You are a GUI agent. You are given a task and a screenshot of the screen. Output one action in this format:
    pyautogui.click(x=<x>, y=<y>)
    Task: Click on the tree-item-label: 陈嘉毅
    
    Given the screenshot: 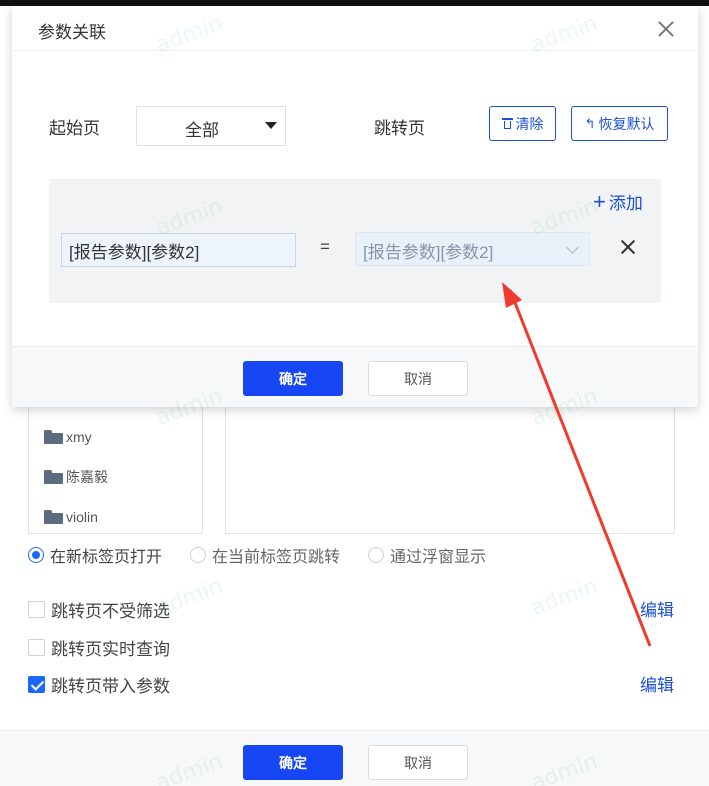 What is the action you would take?
    pyautogui.click(x=87, y=477)
    